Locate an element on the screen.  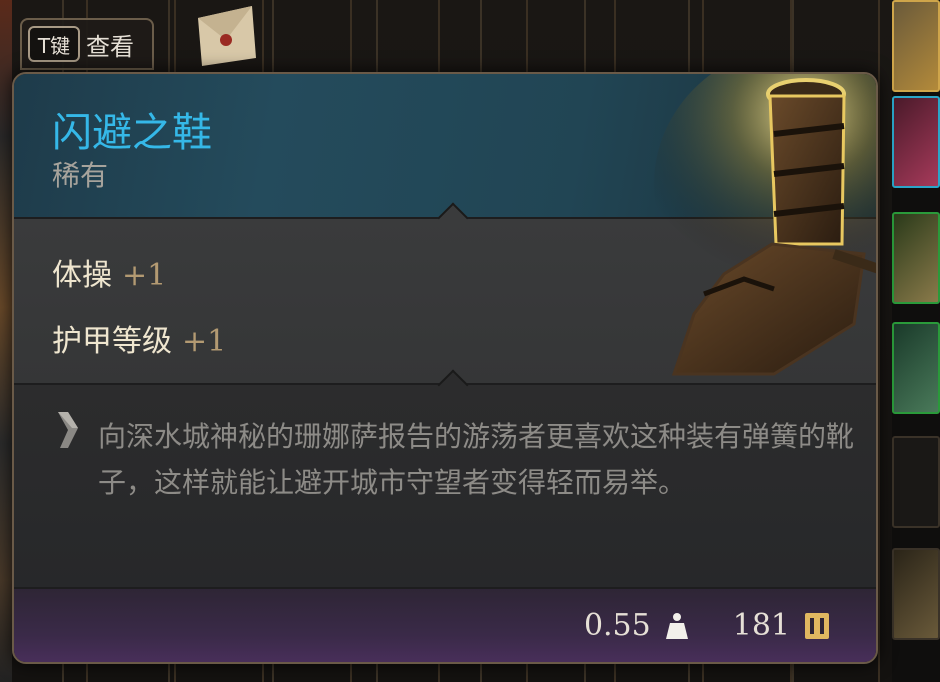
boots-icon is located at coordinates (765, 225).